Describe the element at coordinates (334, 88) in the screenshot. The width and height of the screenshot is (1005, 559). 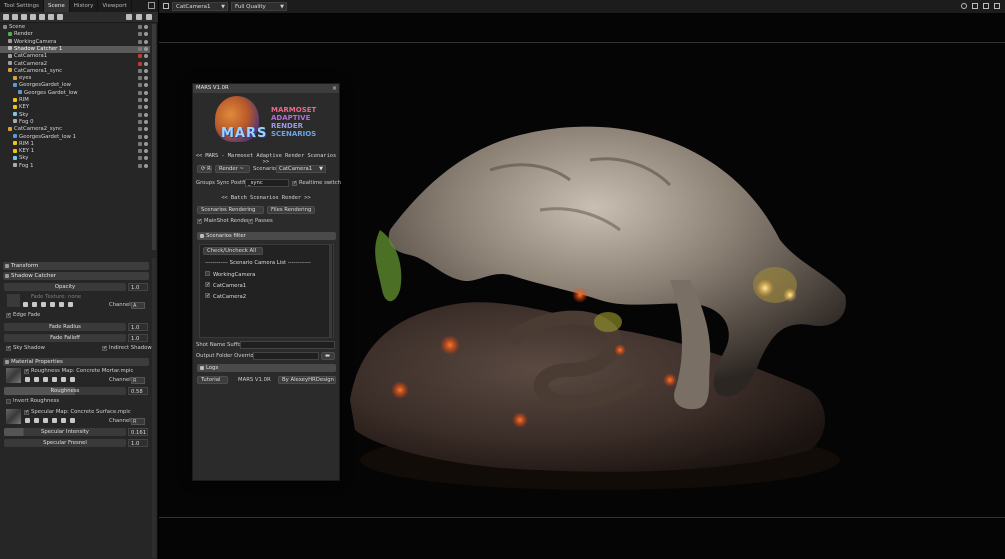
I see `close-icon: ×` at that location.